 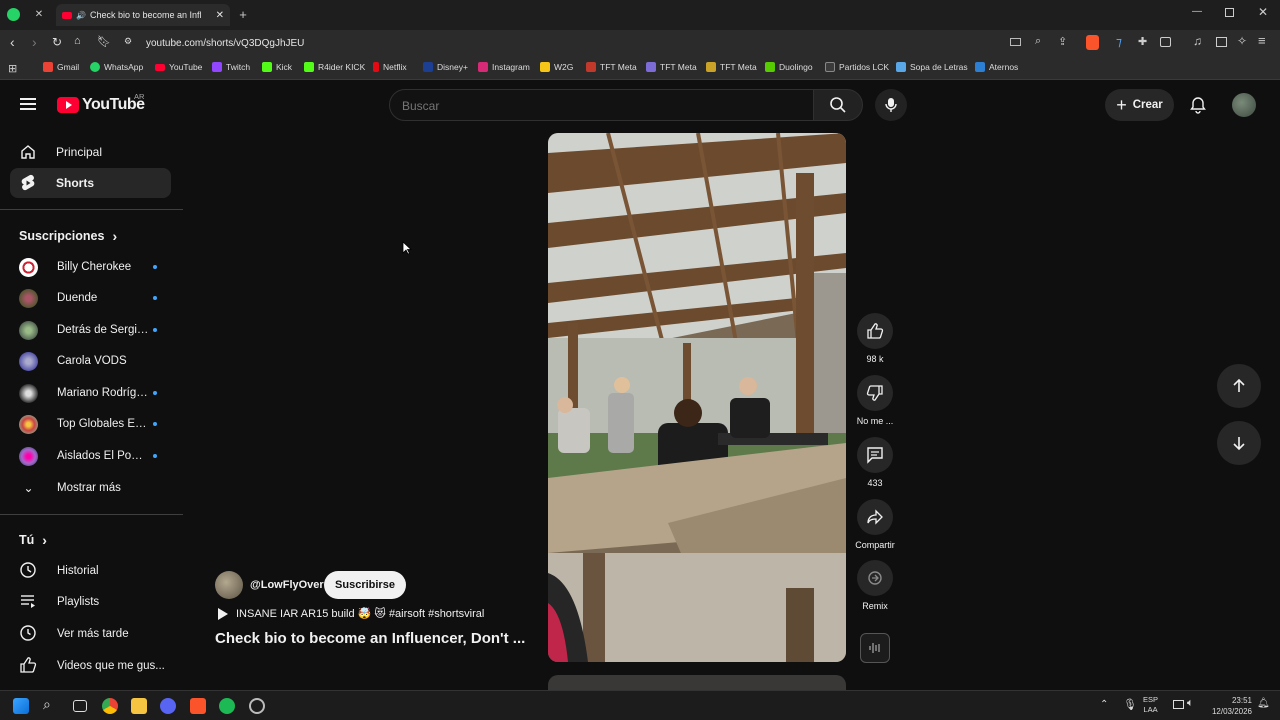 What do you see at coordinates (1244, 105) in the screenshot?
I see `user-avatar` at bounding box center [1244, 105].